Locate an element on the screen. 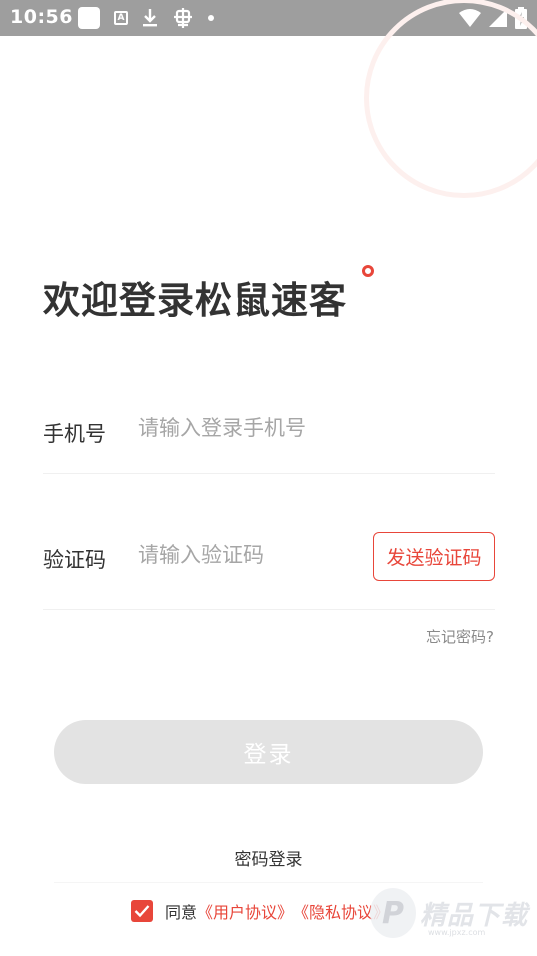 The image size is (537, 956). code-divider is located at coordinates (269, 609).